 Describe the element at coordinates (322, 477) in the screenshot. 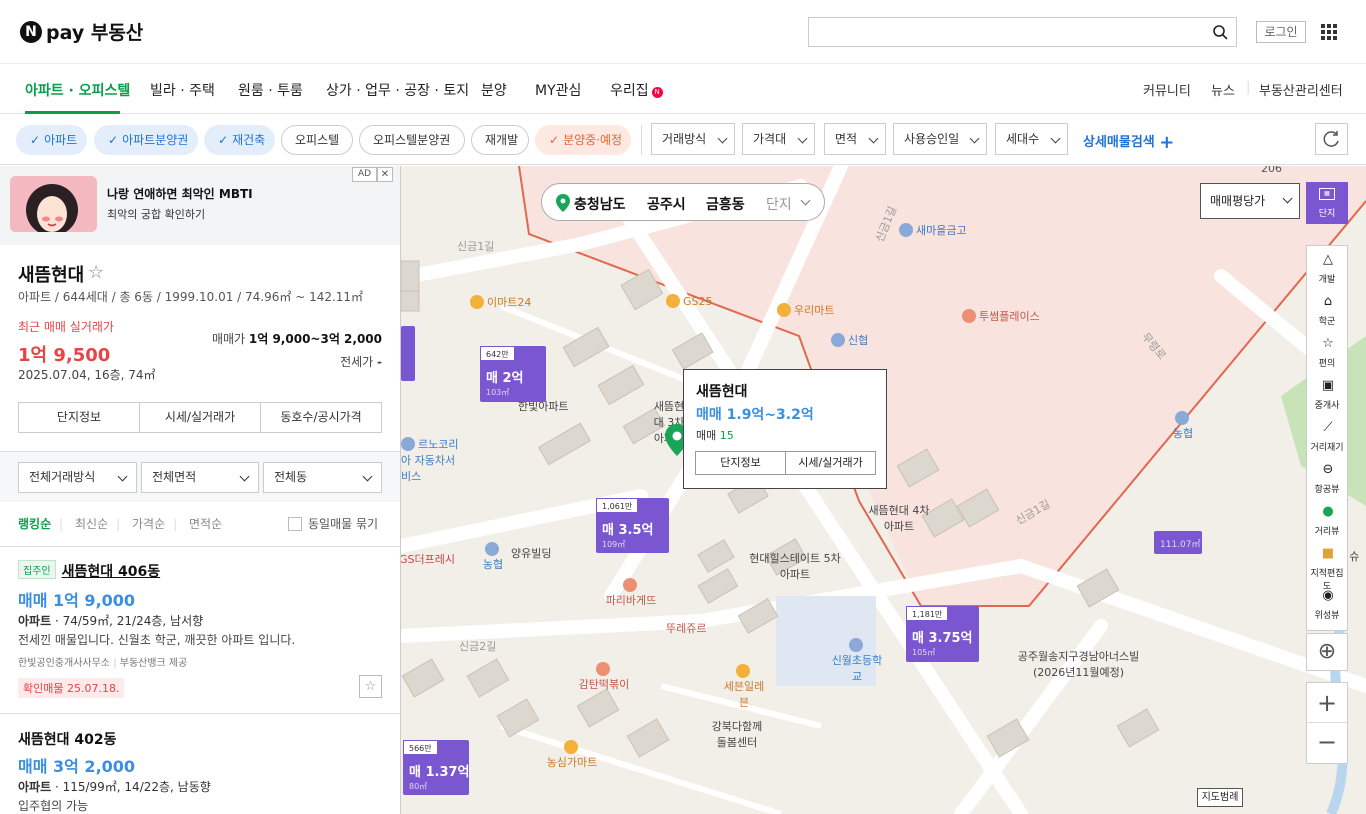

I see `select-building: 전체동` at that location.